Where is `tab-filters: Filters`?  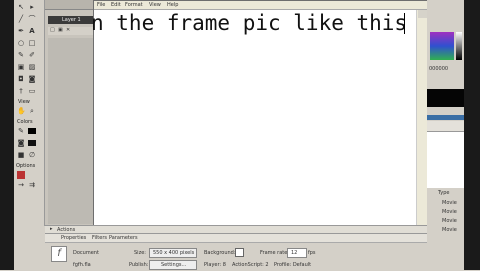 tab-filters: Filters is located at coordinates (99, 238).